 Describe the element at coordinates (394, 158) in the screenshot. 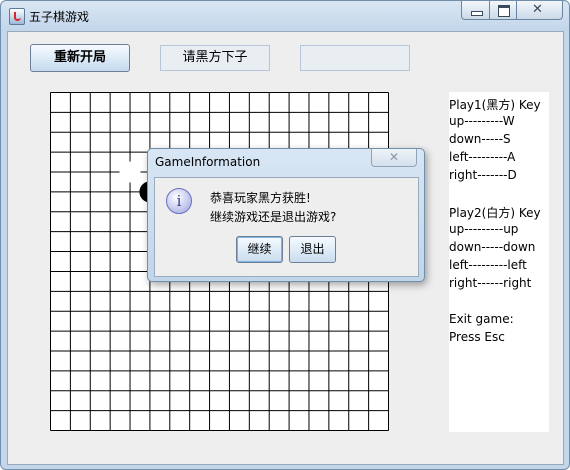

I see `dialog-close-button: ✕` at that location.